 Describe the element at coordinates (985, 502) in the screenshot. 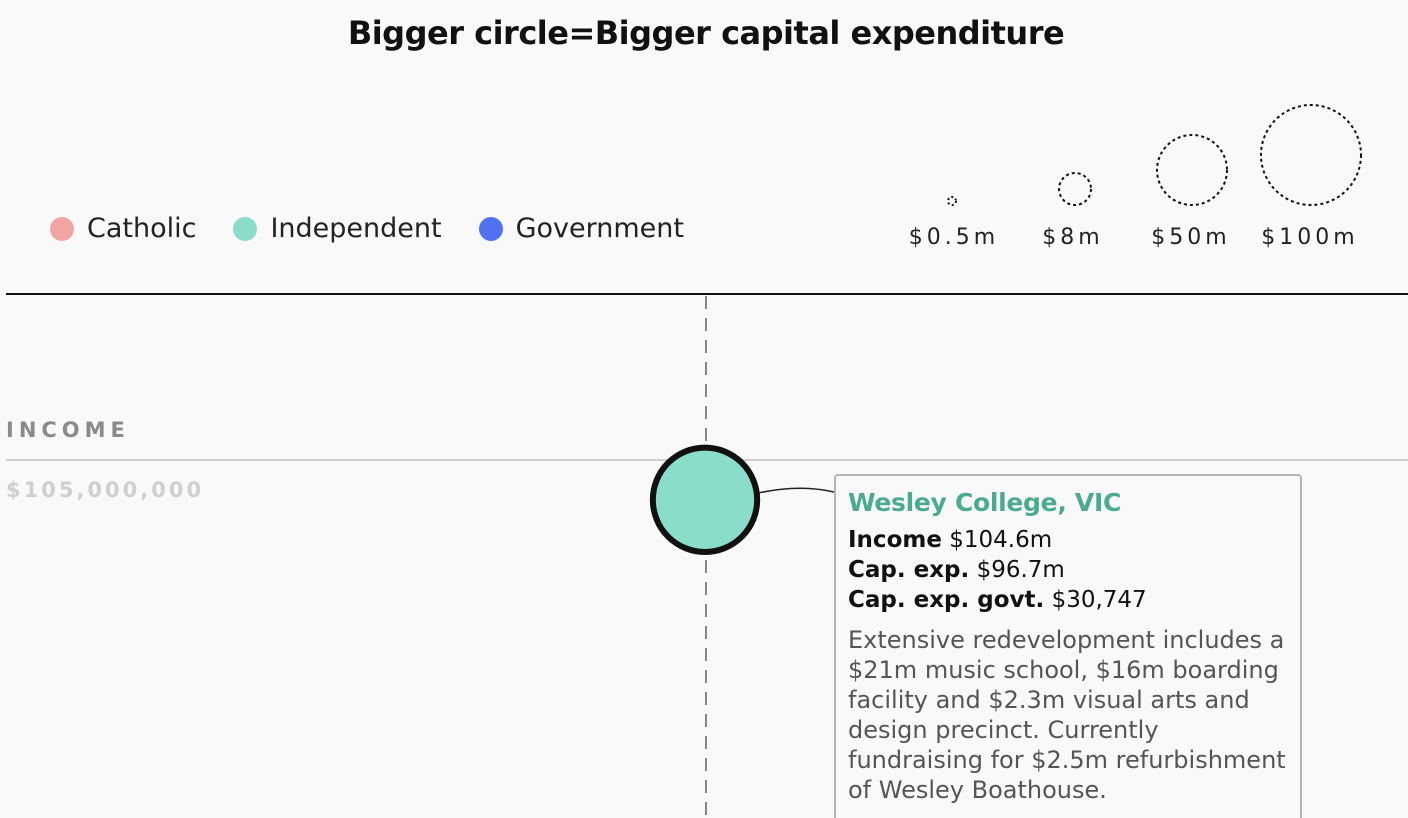

I see `tooltip-school-name: Wesley College, VIC` at that location.